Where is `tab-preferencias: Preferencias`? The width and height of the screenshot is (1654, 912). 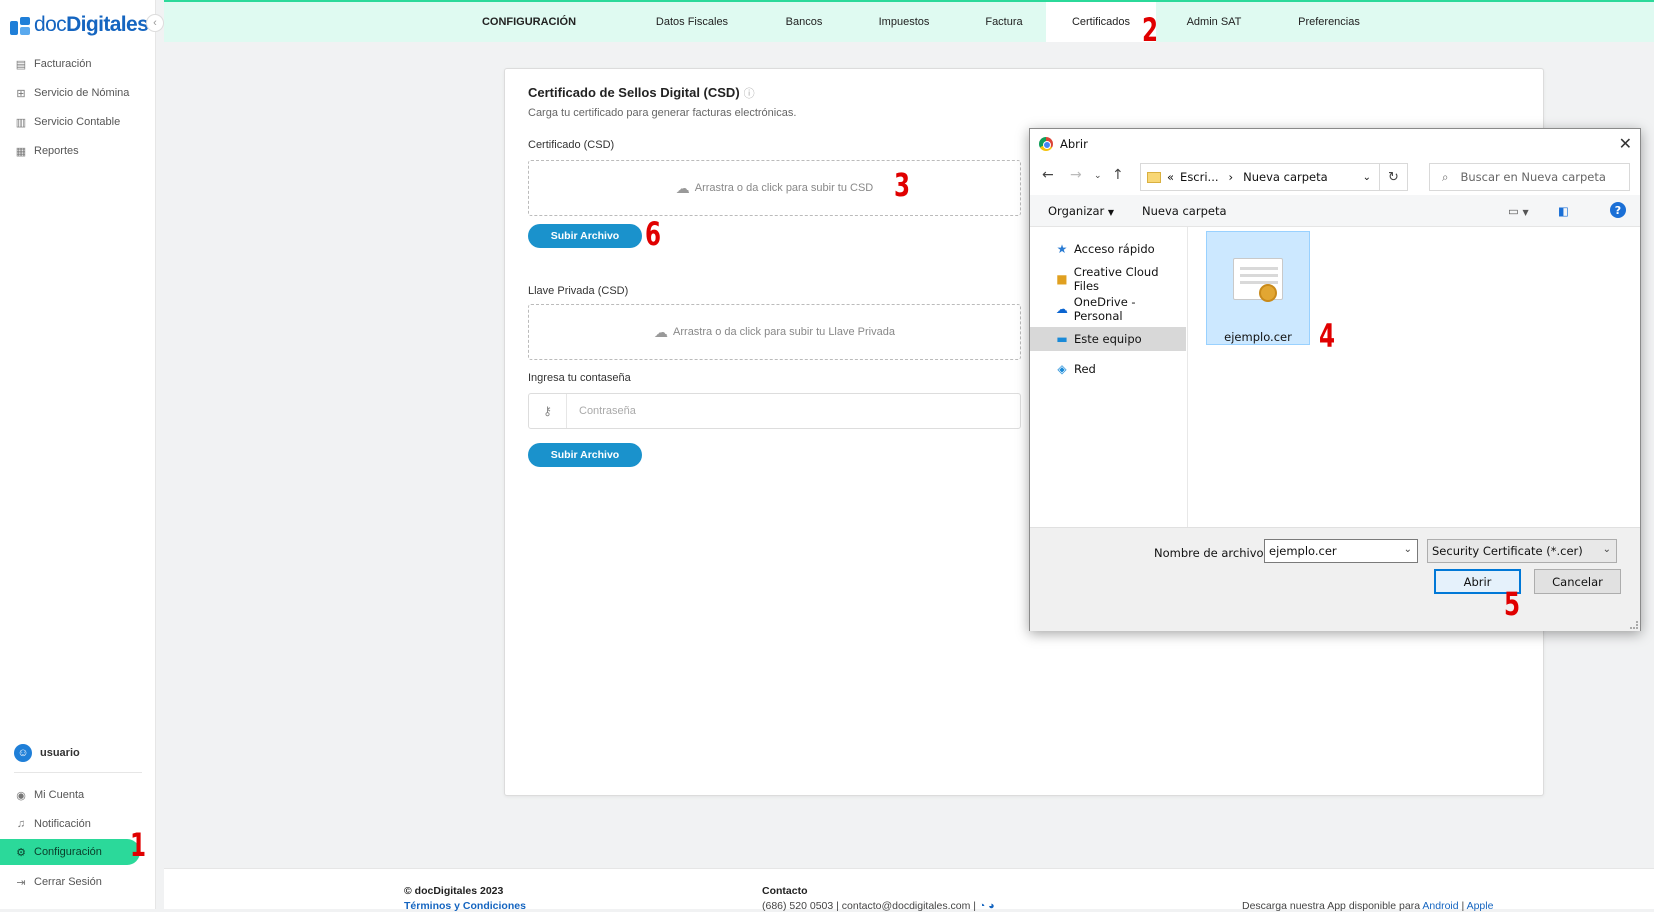
tab-preferencias: Preferencias is located at coordinates (1329, 22).